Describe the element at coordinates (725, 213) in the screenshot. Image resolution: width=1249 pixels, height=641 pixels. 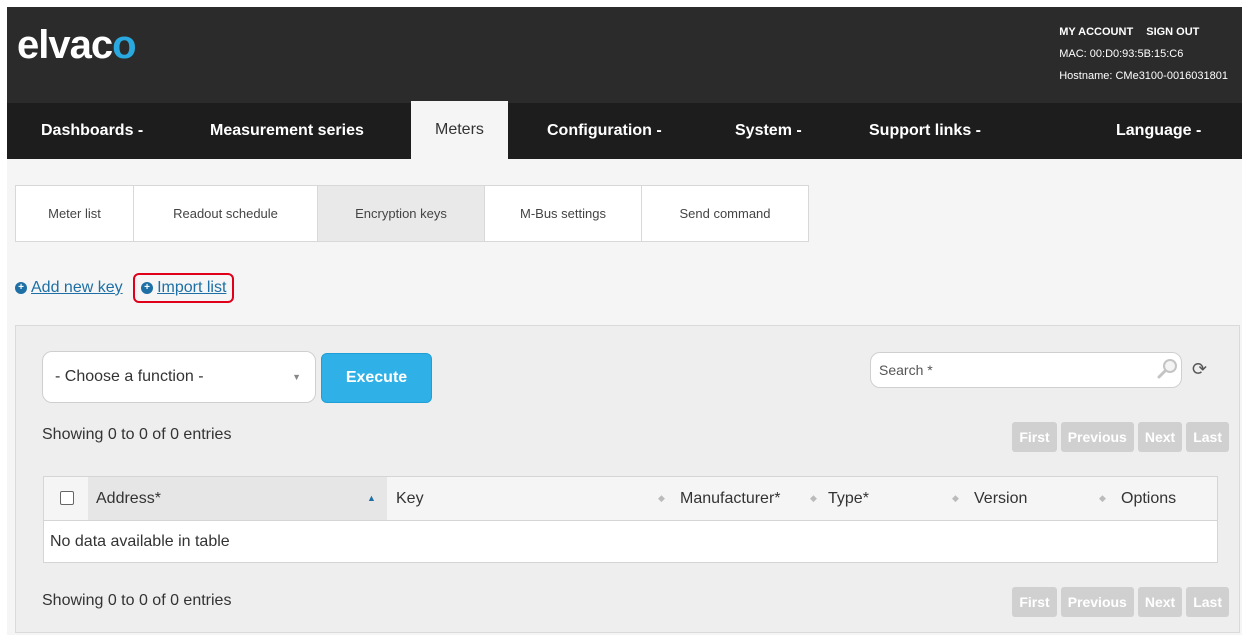
I see `tab-send-command: Send command` at that location.